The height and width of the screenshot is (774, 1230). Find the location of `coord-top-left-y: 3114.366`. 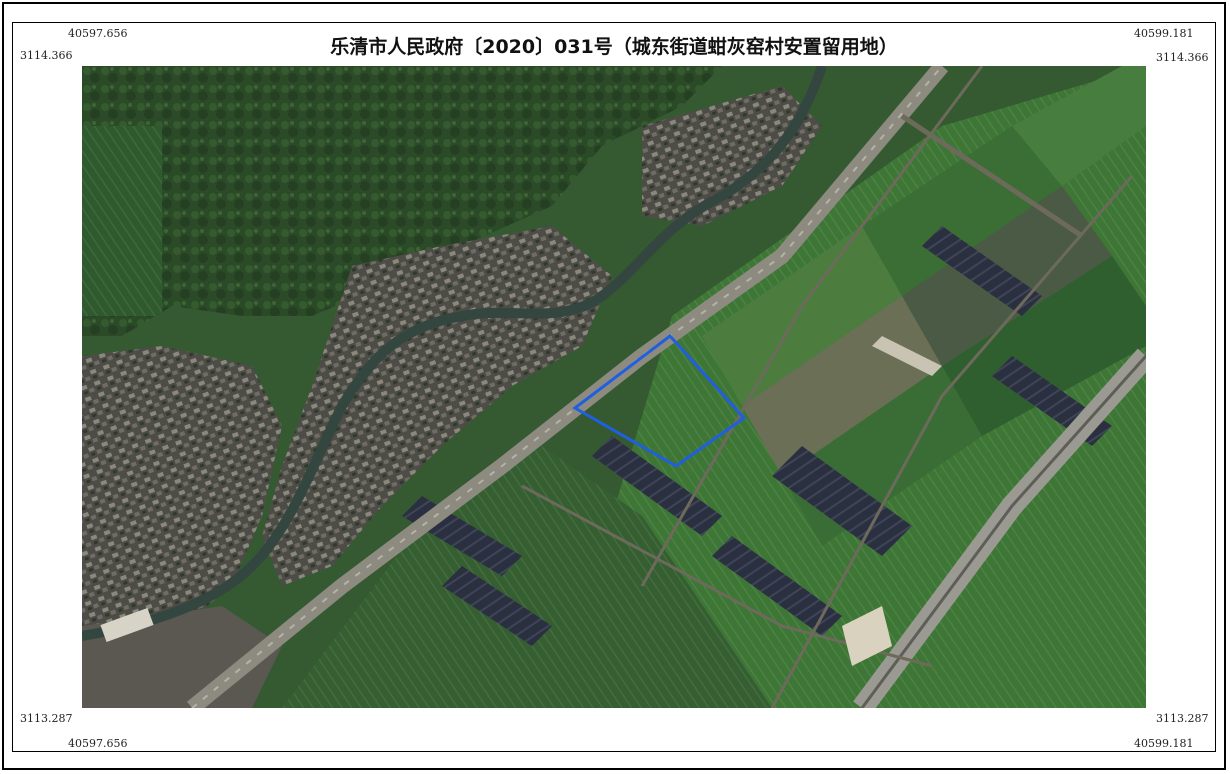

coord-top-left-y: 3114.366 is located at coordinates (46, 55).